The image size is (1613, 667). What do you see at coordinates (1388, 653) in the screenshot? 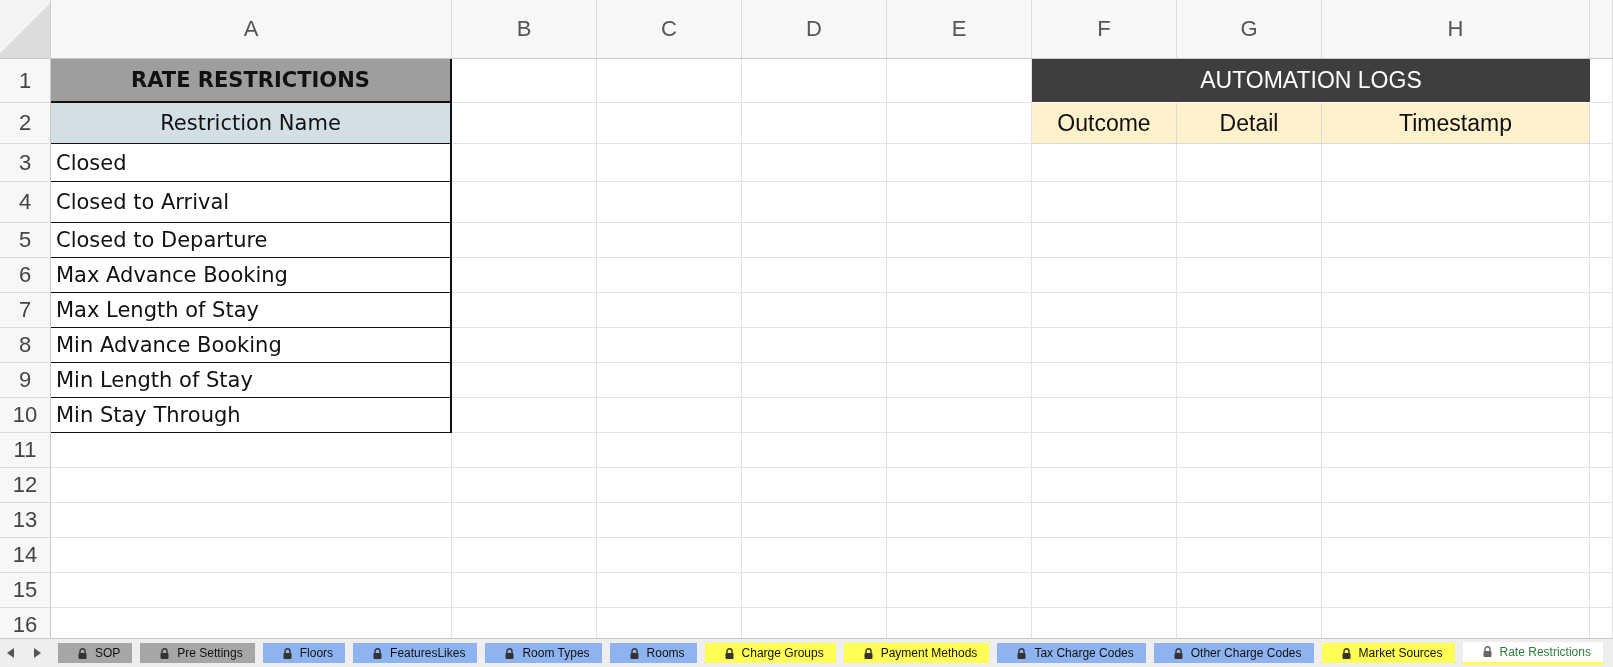
I see `sheet-tab: Market Sources` at bounding box center [1388, 653].